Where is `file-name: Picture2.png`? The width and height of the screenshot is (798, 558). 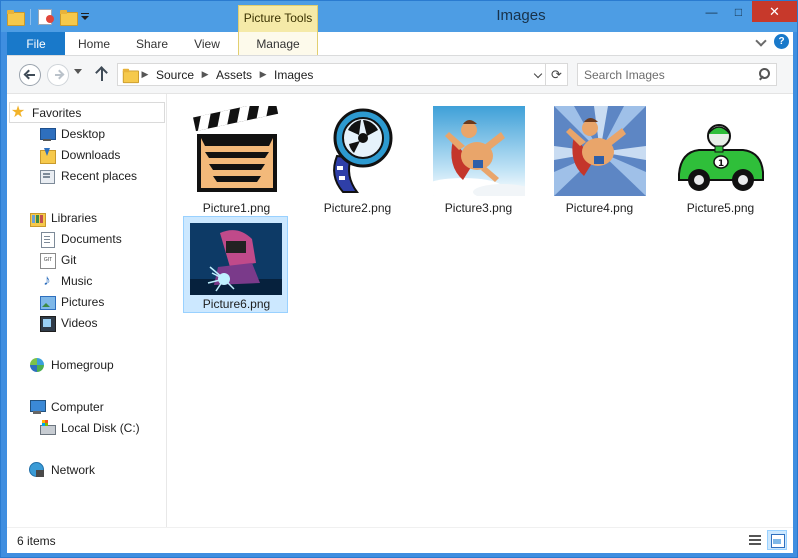 file-name: Picture2.png is located at coordinates (357, 208).